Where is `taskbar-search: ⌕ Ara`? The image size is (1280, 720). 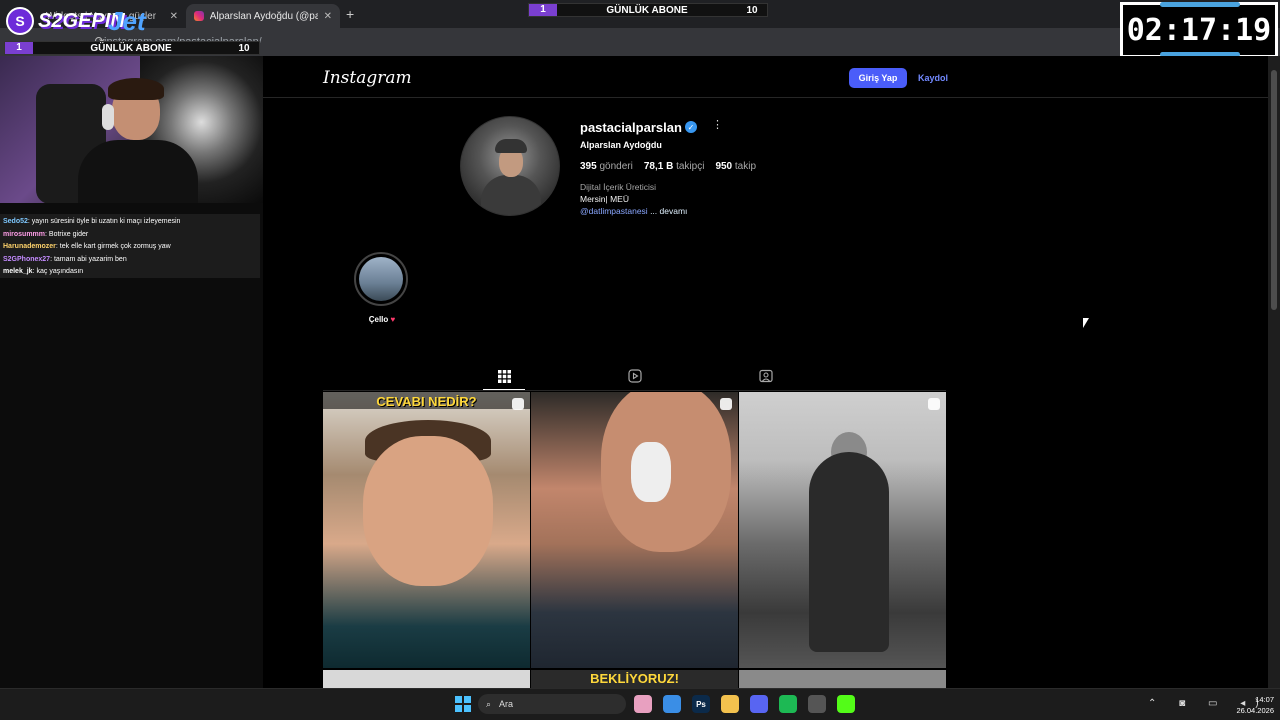
taskbar-search: ⌕ Ara is located at coordinates (552, 704).